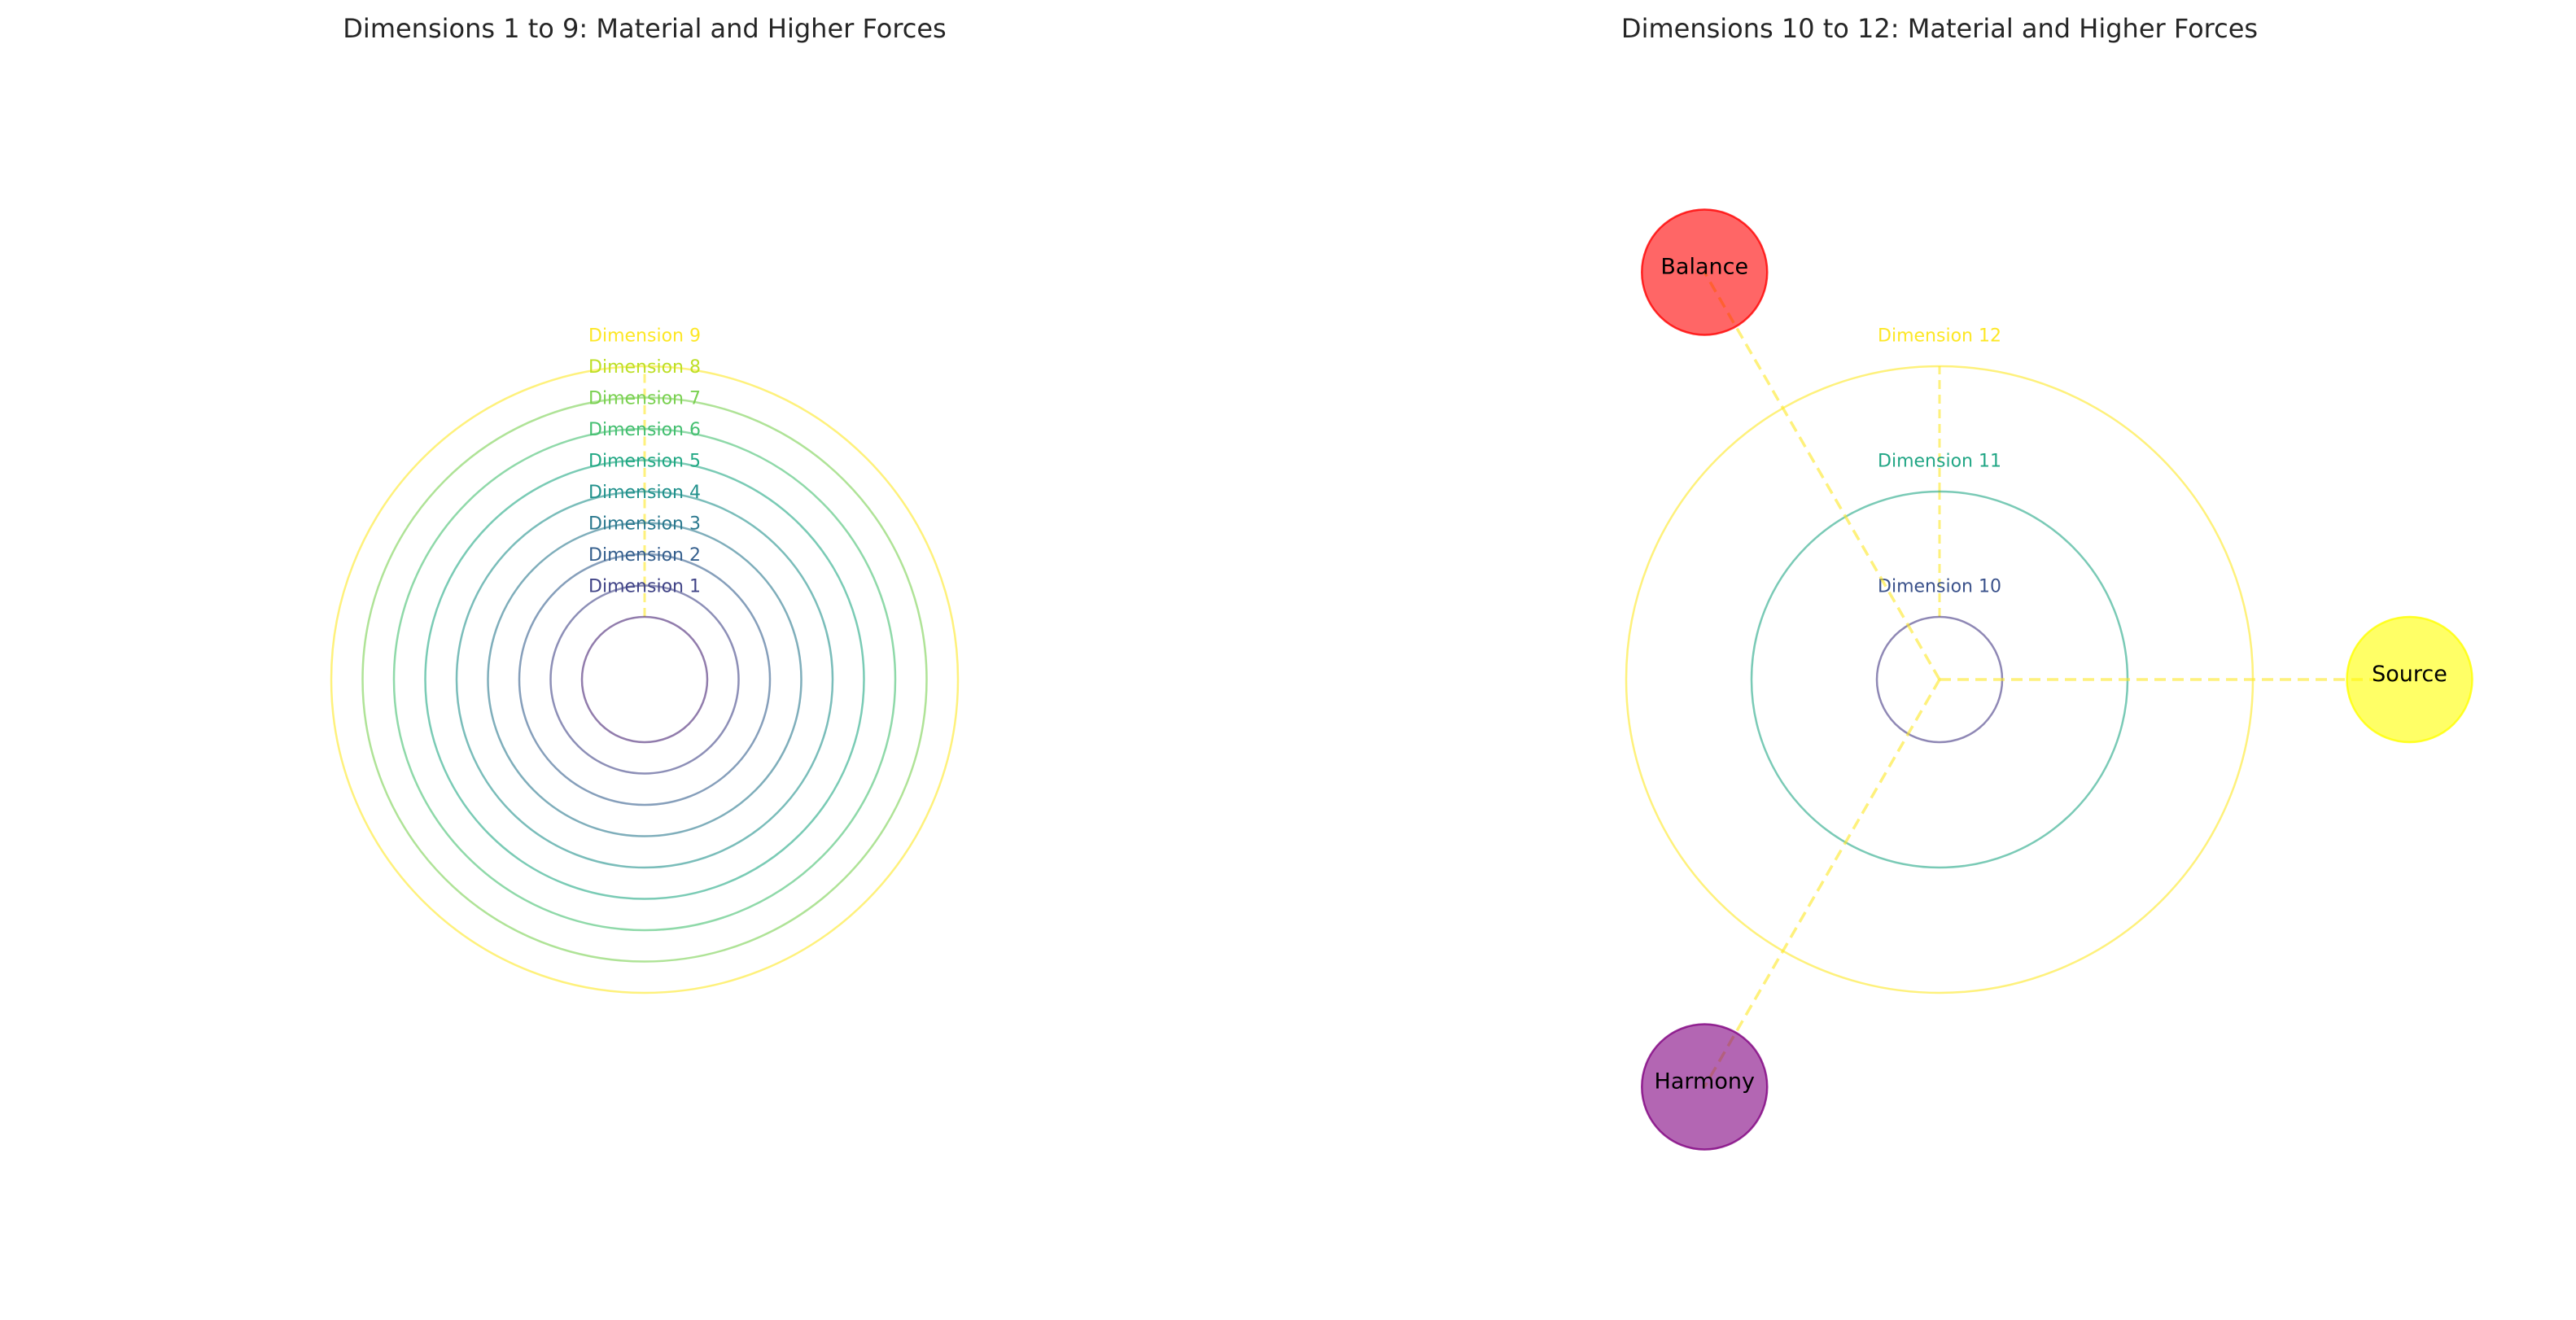  I want to click on force-label-balance: Balance, so click(1704, 267).